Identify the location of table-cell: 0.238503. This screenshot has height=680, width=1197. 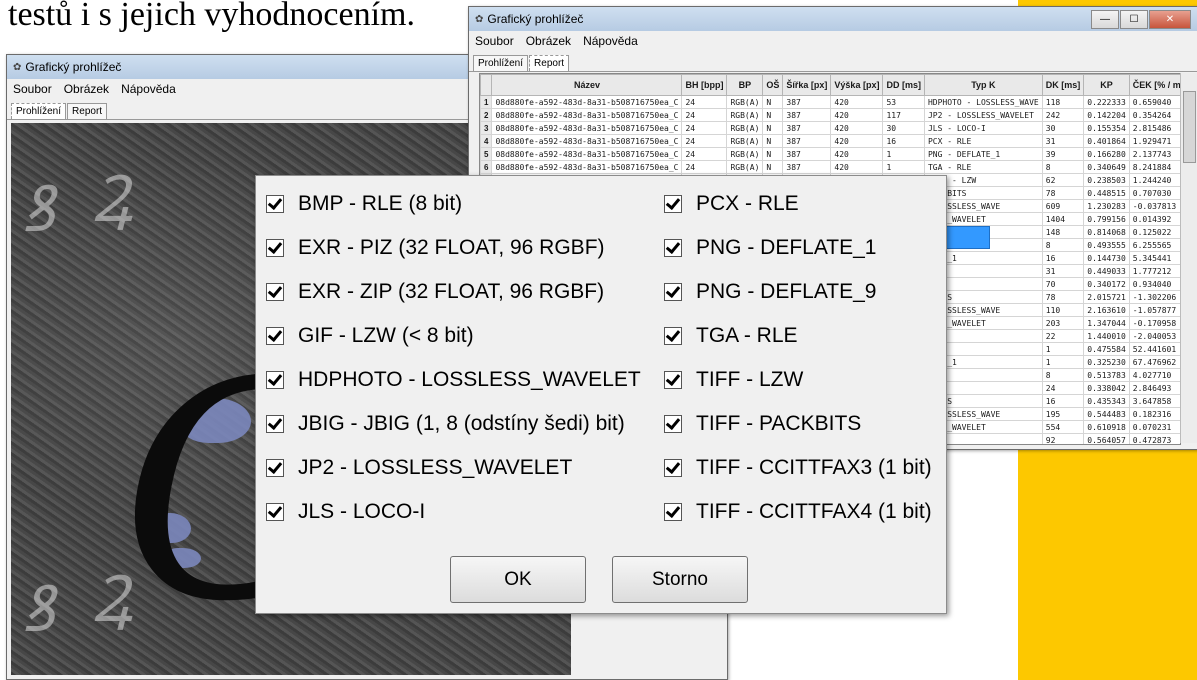
(1106, 180).